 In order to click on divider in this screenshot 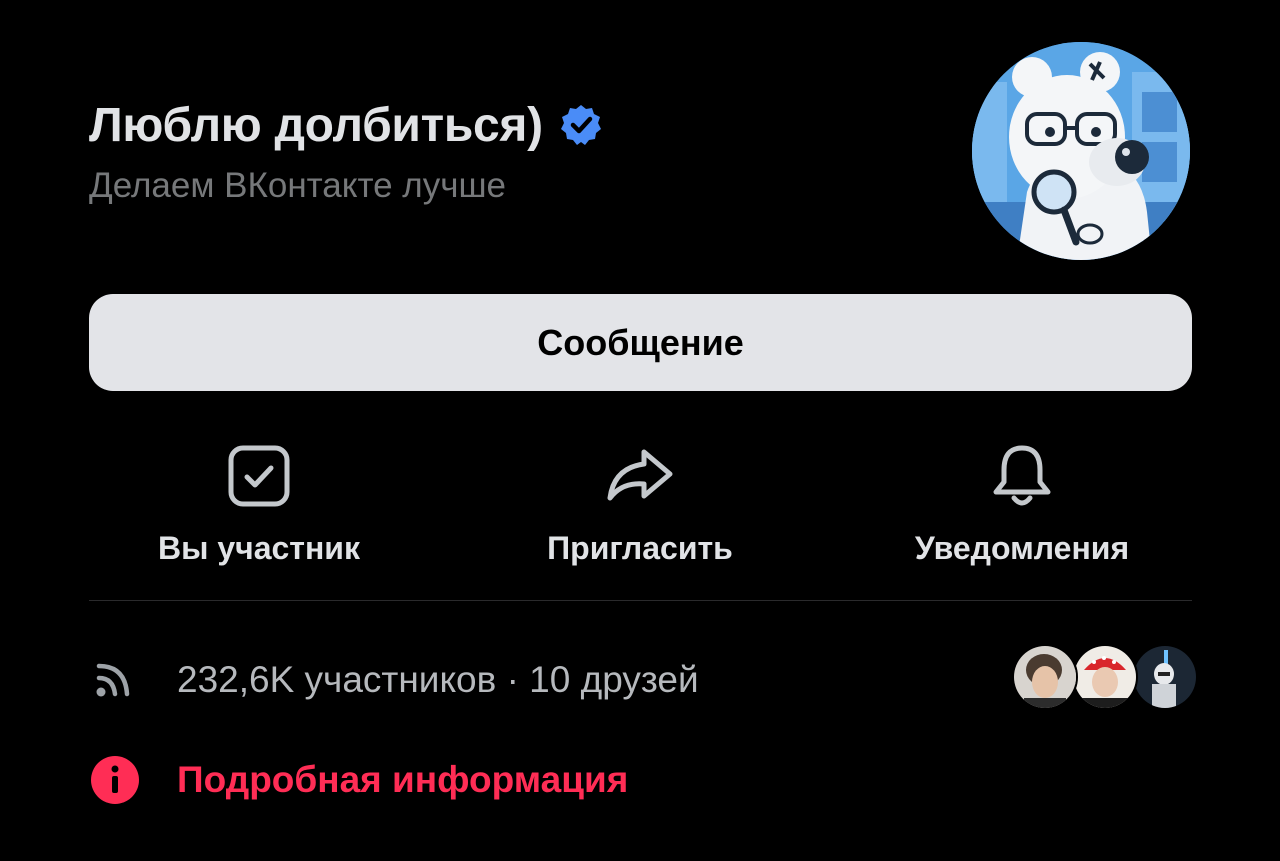, I will do `click(640, 600)`.